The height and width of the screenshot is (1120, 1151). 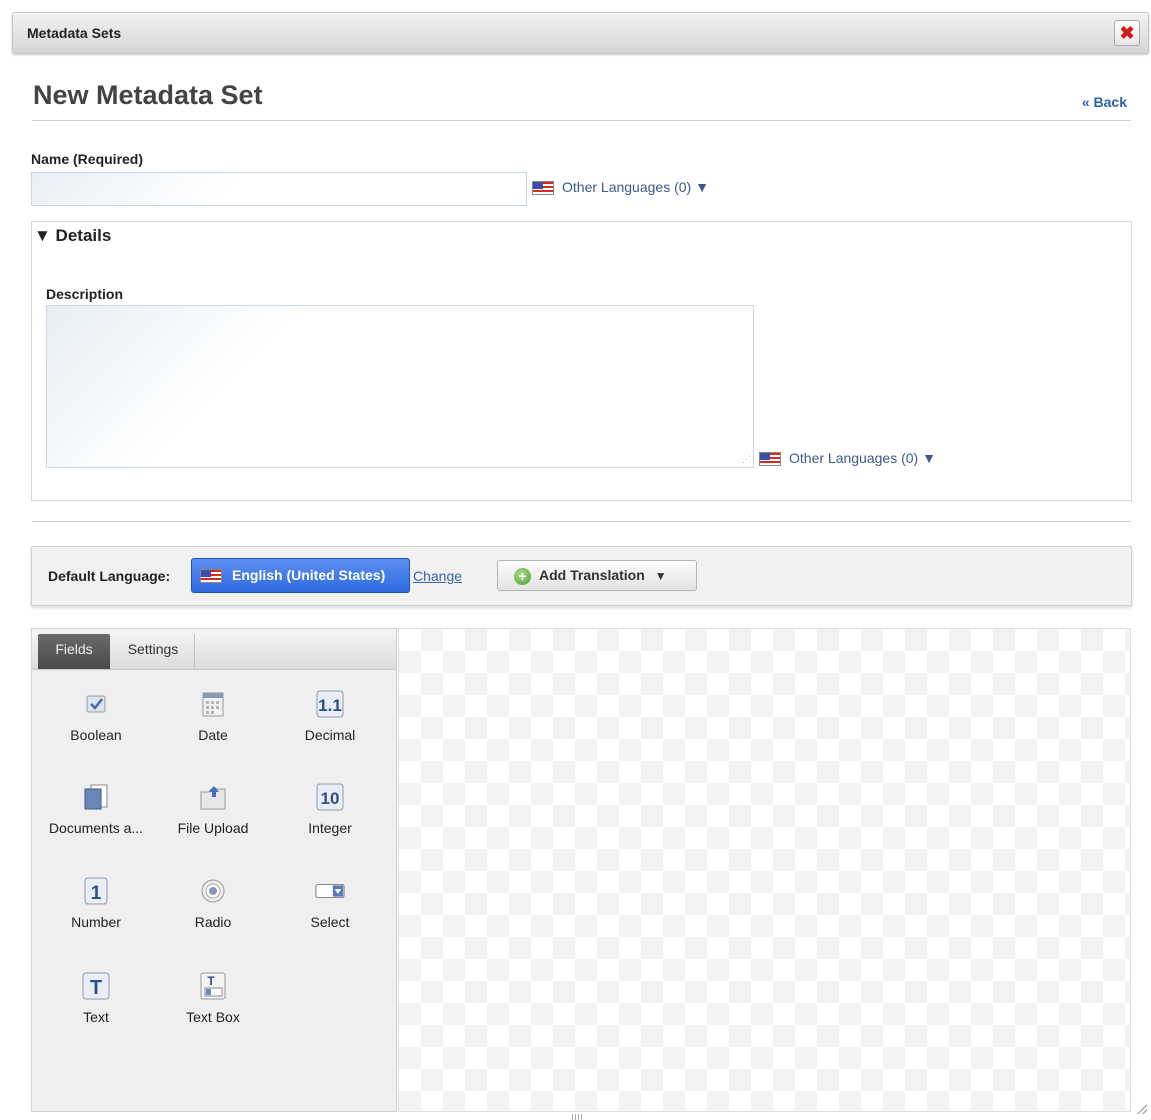 What do you see at coordinates (1142, 1109) in the screenshot?
I see `resize-grip-icon` at bounding box center [1142, 1109].